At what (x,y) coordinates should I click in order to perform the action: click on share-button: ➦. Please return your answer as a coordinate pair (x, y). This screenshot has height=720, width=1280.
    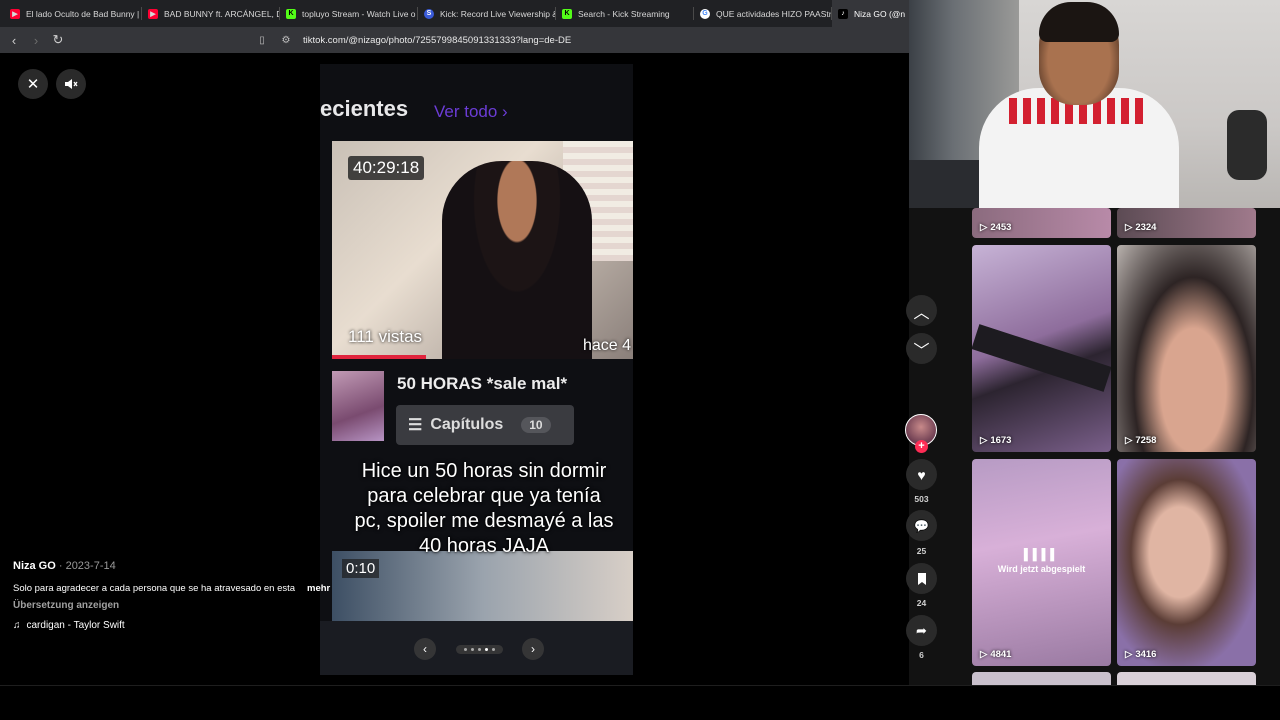
    Looking at the image, I should click on (921, 630).